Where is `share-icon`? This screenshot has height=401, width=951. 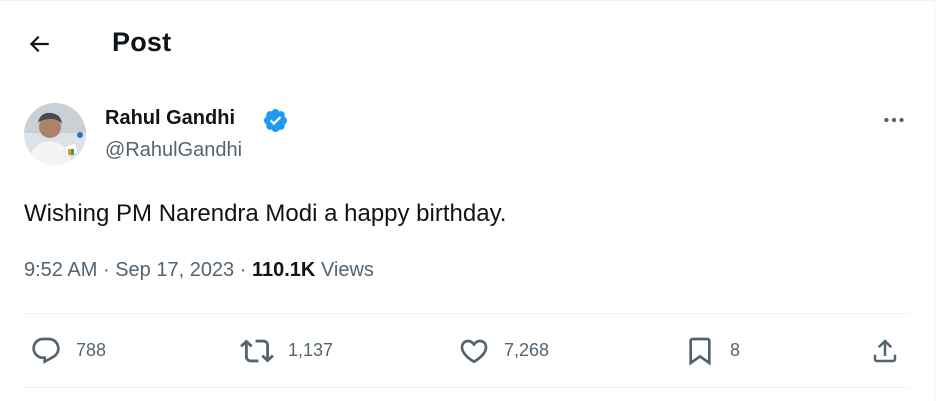
share-icon is located at coordinates (885, 350).